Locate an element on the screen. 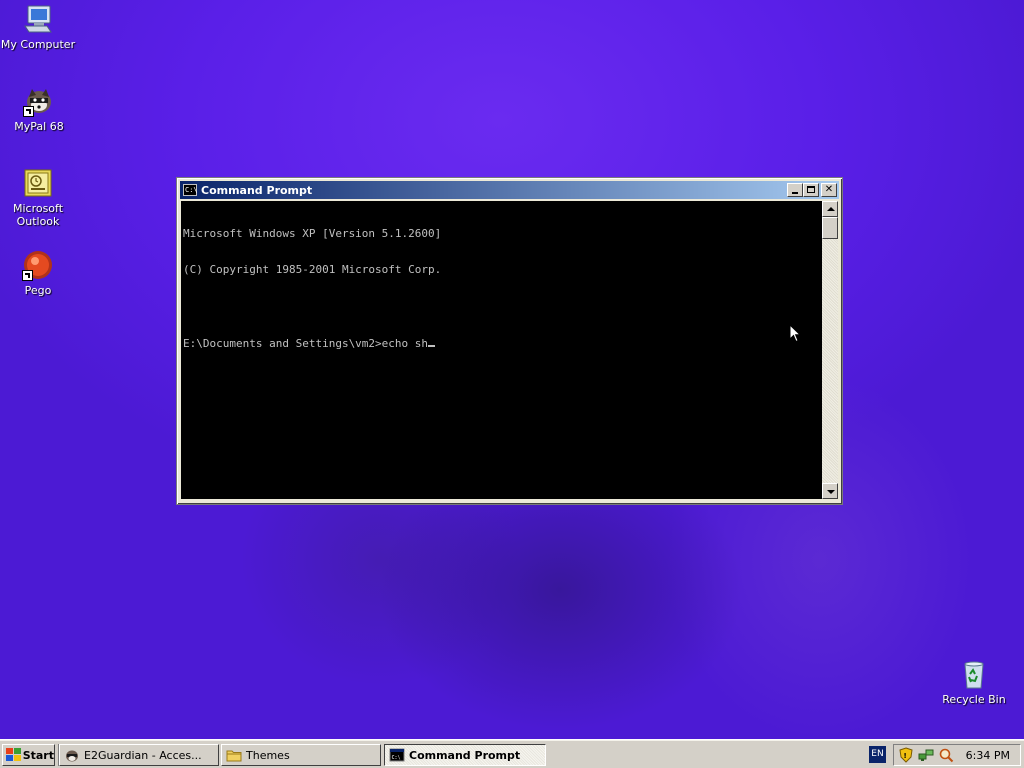  maximize-button is located at coordinates (811, 190).